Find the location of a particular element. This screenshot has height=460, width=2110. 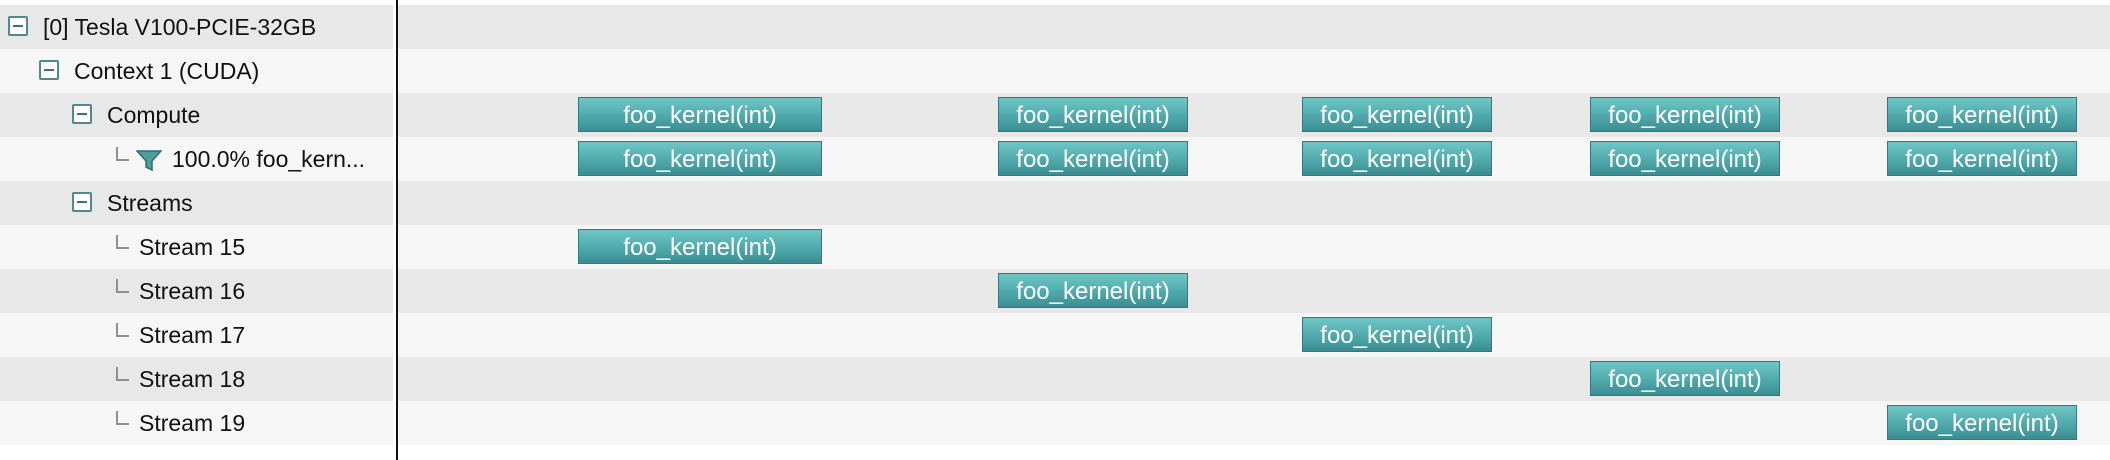

tree-row-stream-19: Stream 19 is located at coordinates (196, 423).